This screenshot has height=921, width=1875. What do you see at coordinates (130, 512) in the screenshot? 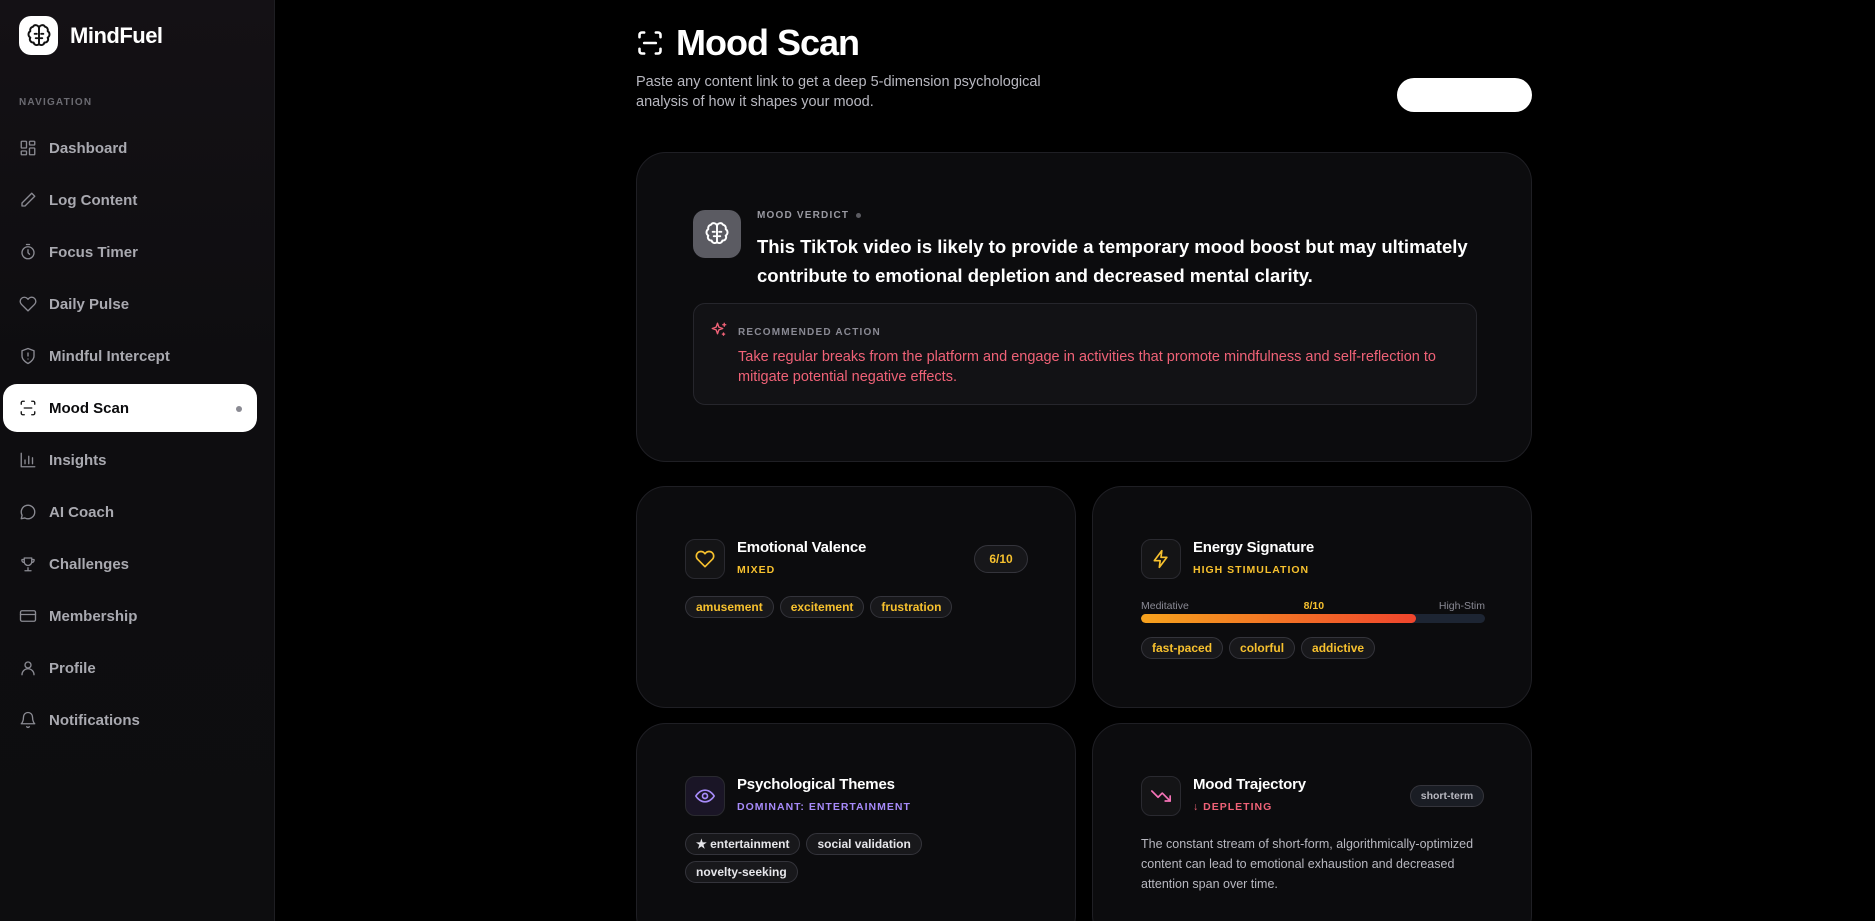
I see `sidebar-item-ai-coach: AI Coach` at bounding box center [130, 512].